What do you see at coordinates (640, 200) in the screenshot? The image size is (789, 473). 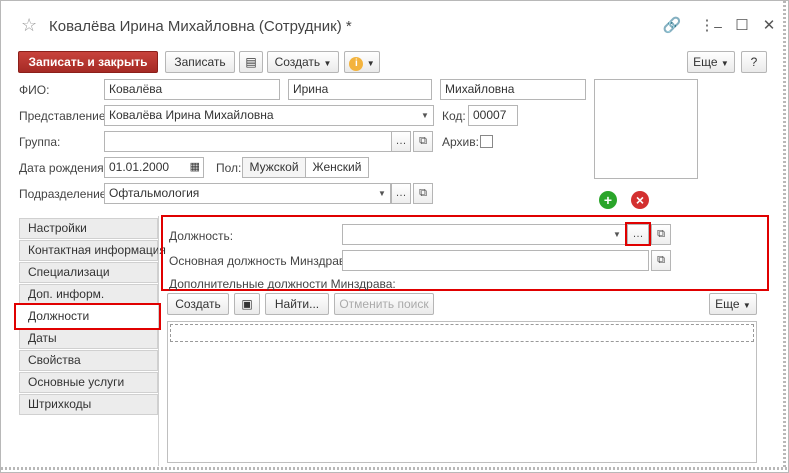 I see `remove-photo-icon: ×` at bounding box center [640, 200].